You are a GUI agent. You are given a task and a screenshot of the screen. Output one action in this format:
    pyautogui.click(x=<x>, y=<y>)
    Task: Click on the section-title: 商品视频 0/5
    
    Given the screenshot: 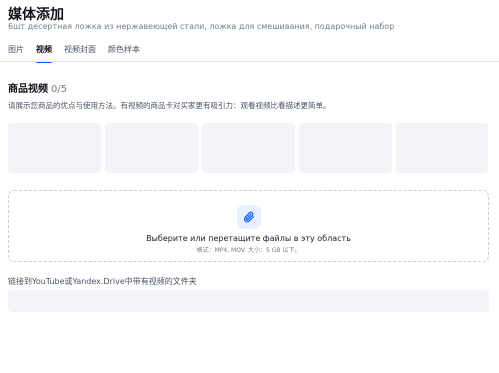 What is the action you would take?
    pyautogui.click(x=37, y=87)
    